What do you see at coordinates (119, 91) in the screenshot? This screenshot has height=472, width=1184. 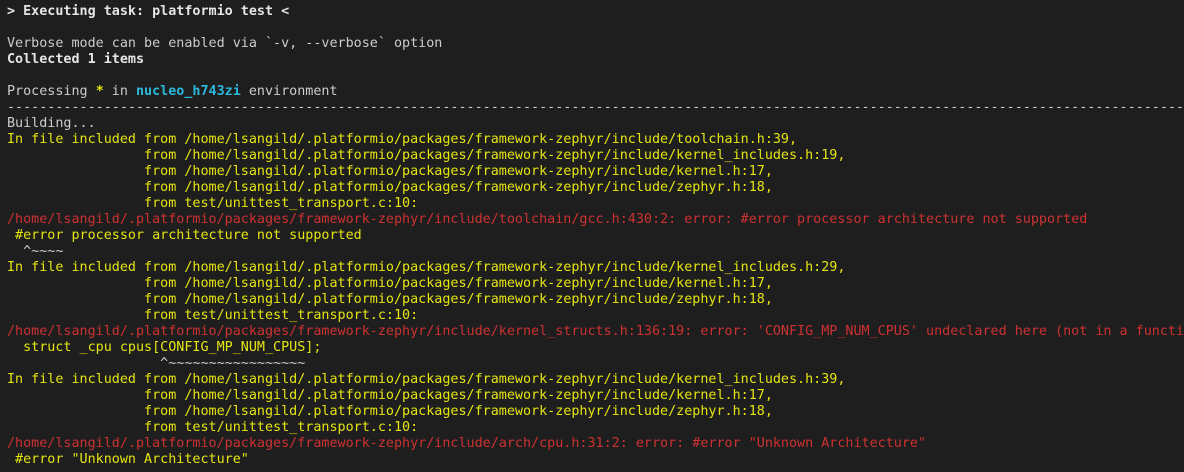 I see `processing-middle: in` at bounding box center [119, 91].